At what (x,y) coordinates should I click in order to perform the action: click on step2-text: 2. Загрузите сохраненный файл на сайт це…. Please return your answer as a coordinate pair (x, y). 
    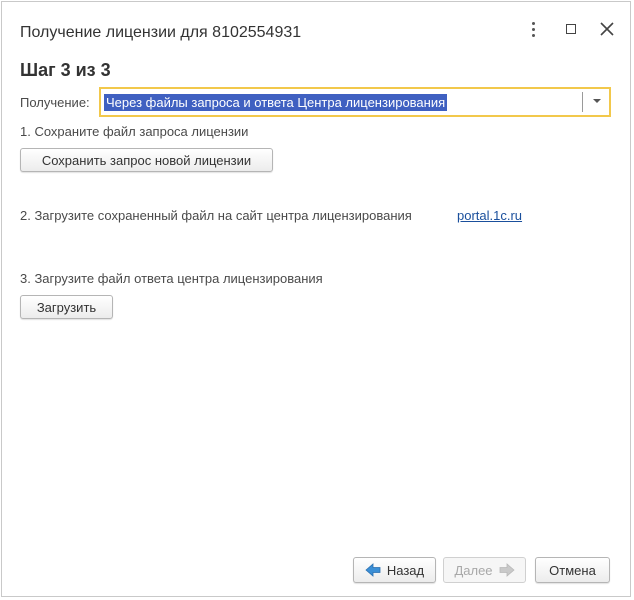
    Looking at the image, I should click on (216, 215).